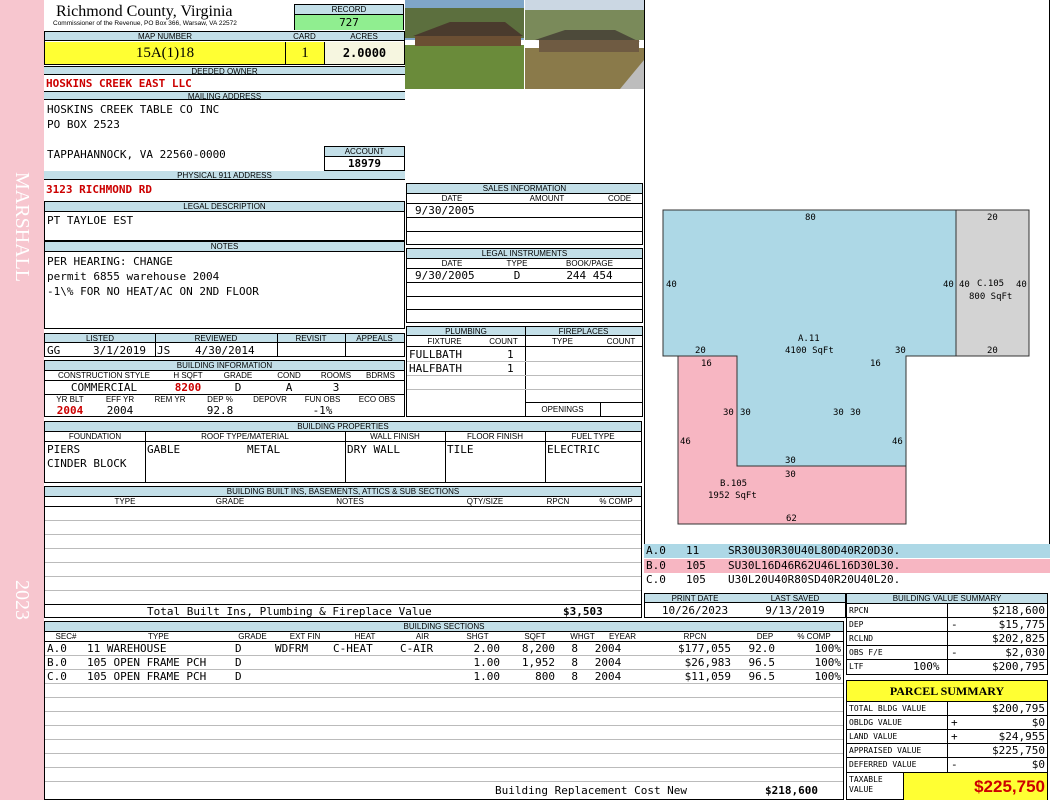 This screenshot has width=1050, height=800. What do you see at coordinates (245, 436) in the screenshot?
I see `roof-label: ROOF TYPE/MATERIAL` at bounding box center [245, 436].